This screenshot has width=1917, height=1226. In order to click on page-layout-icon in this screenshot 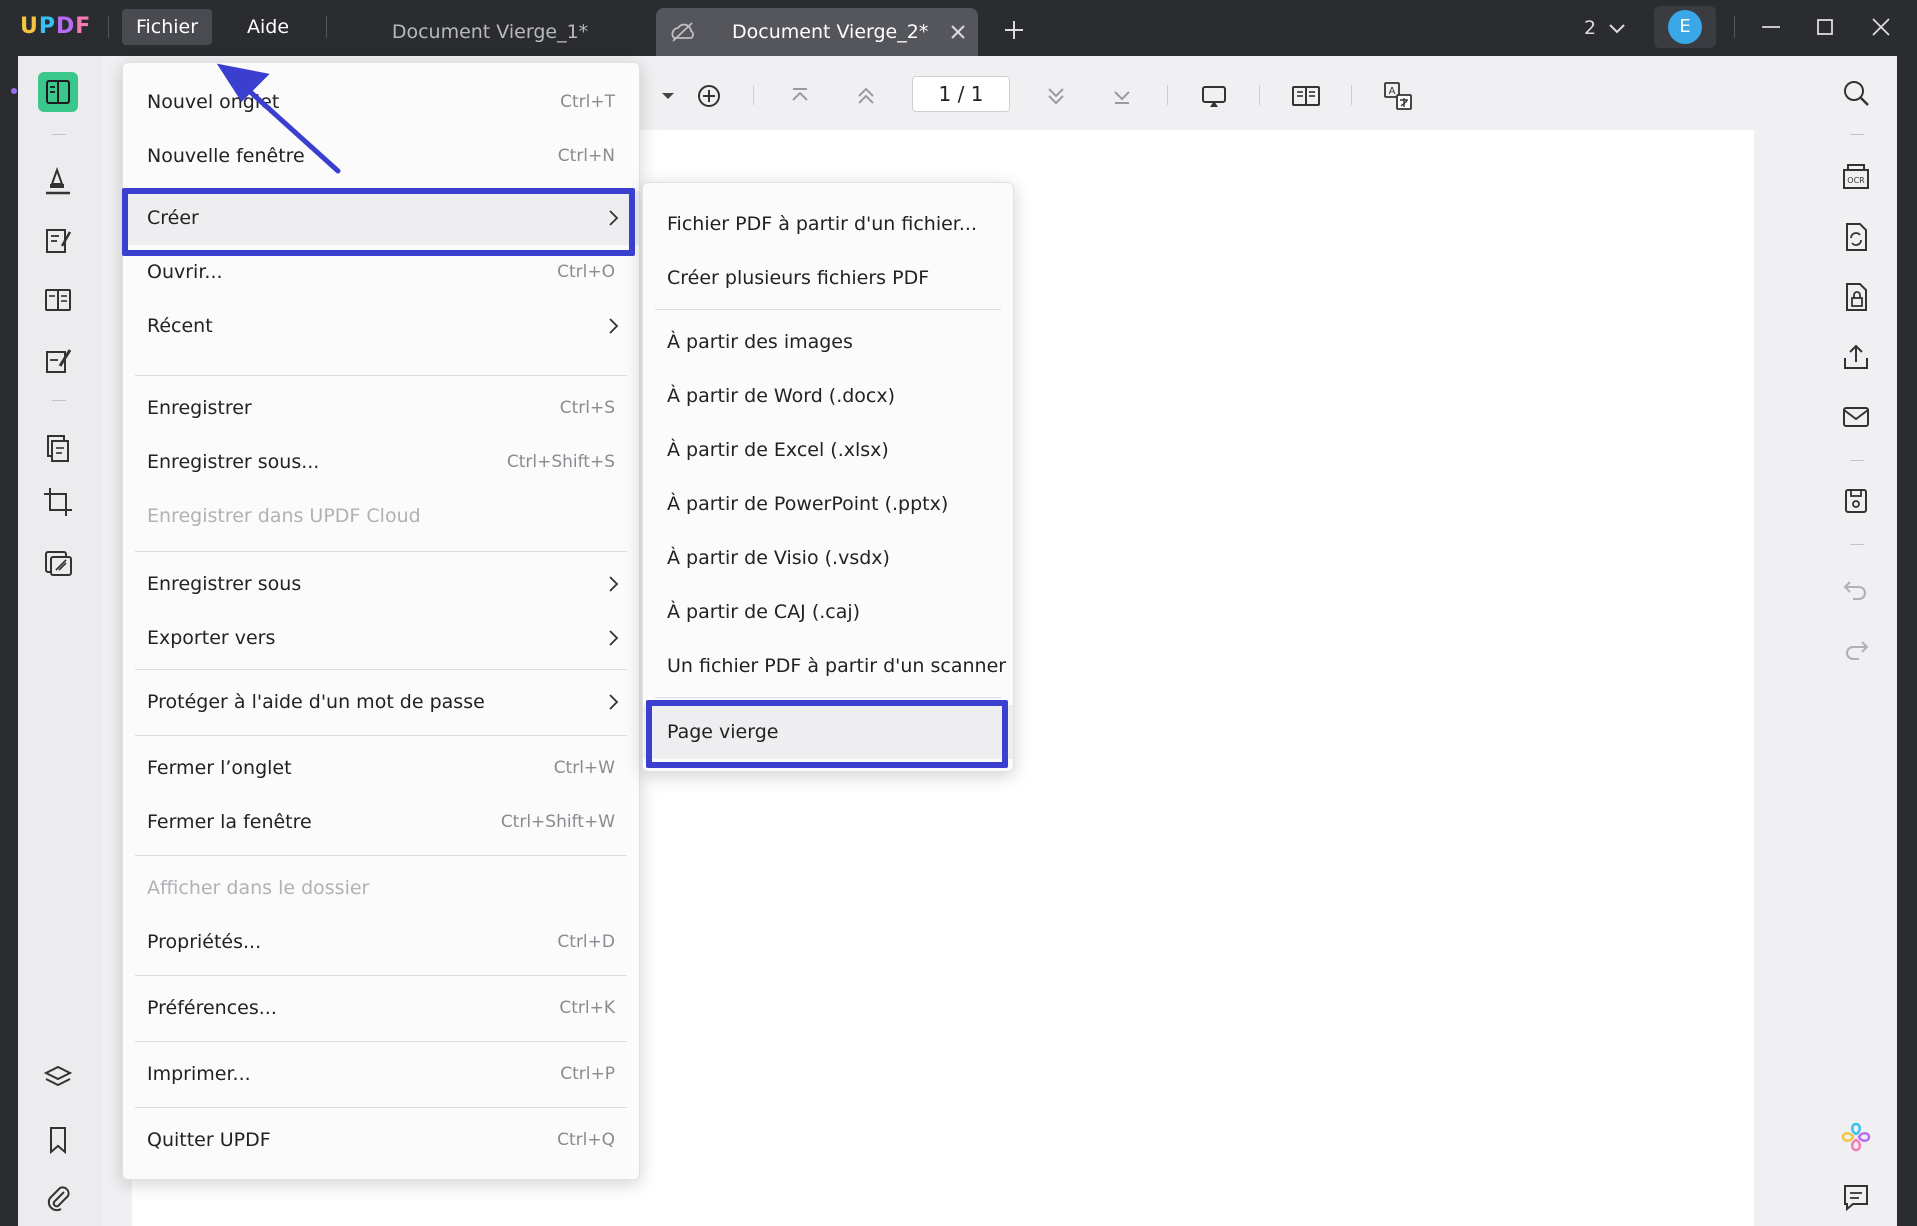, I will do `click(1306, 96)`.